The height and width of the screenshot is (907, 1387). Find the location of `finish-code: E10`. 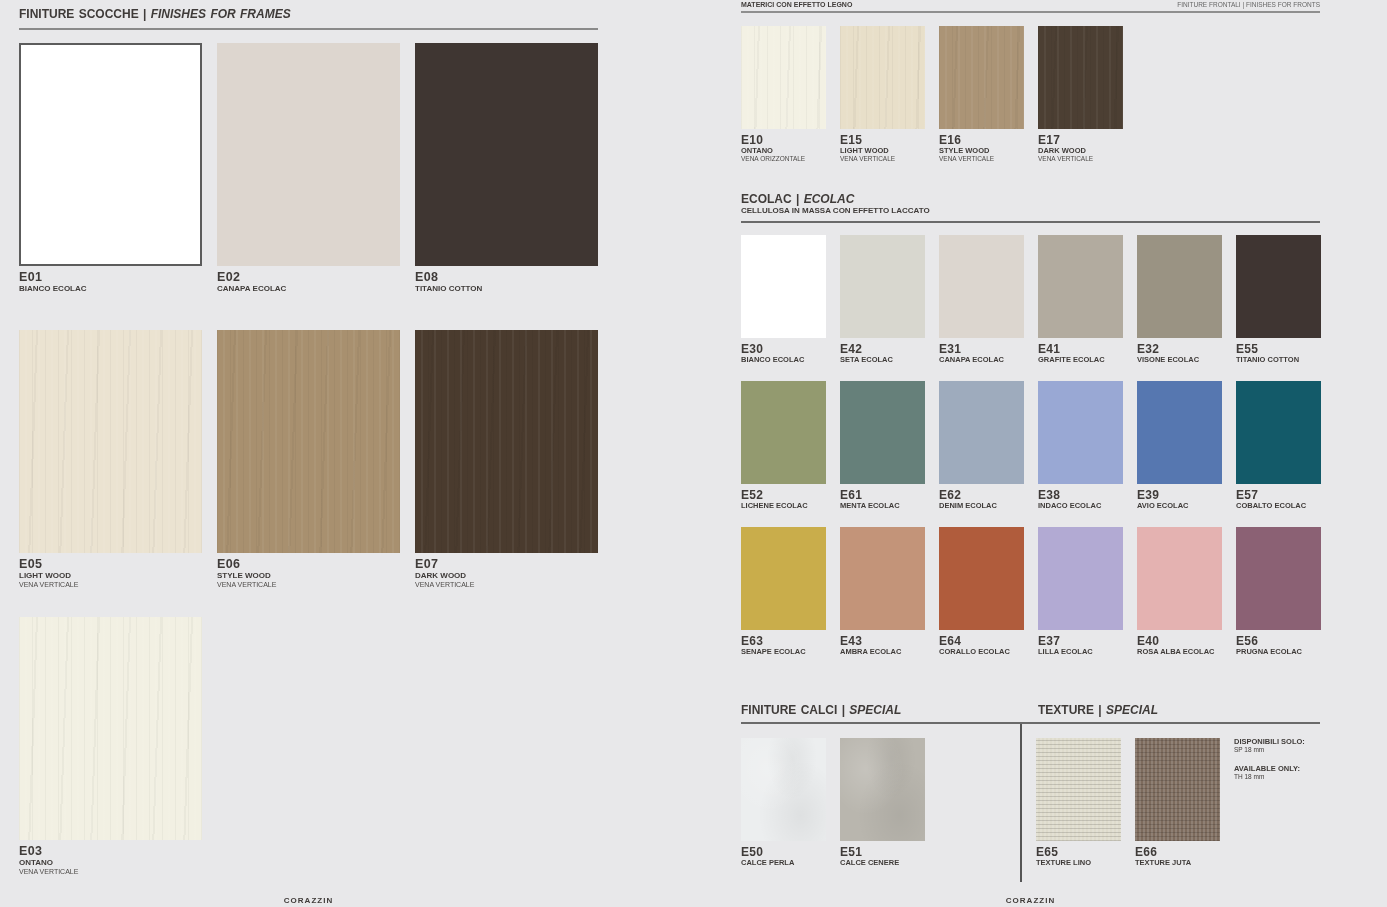

finish-code: E10 is located at coordinates (752, 140).